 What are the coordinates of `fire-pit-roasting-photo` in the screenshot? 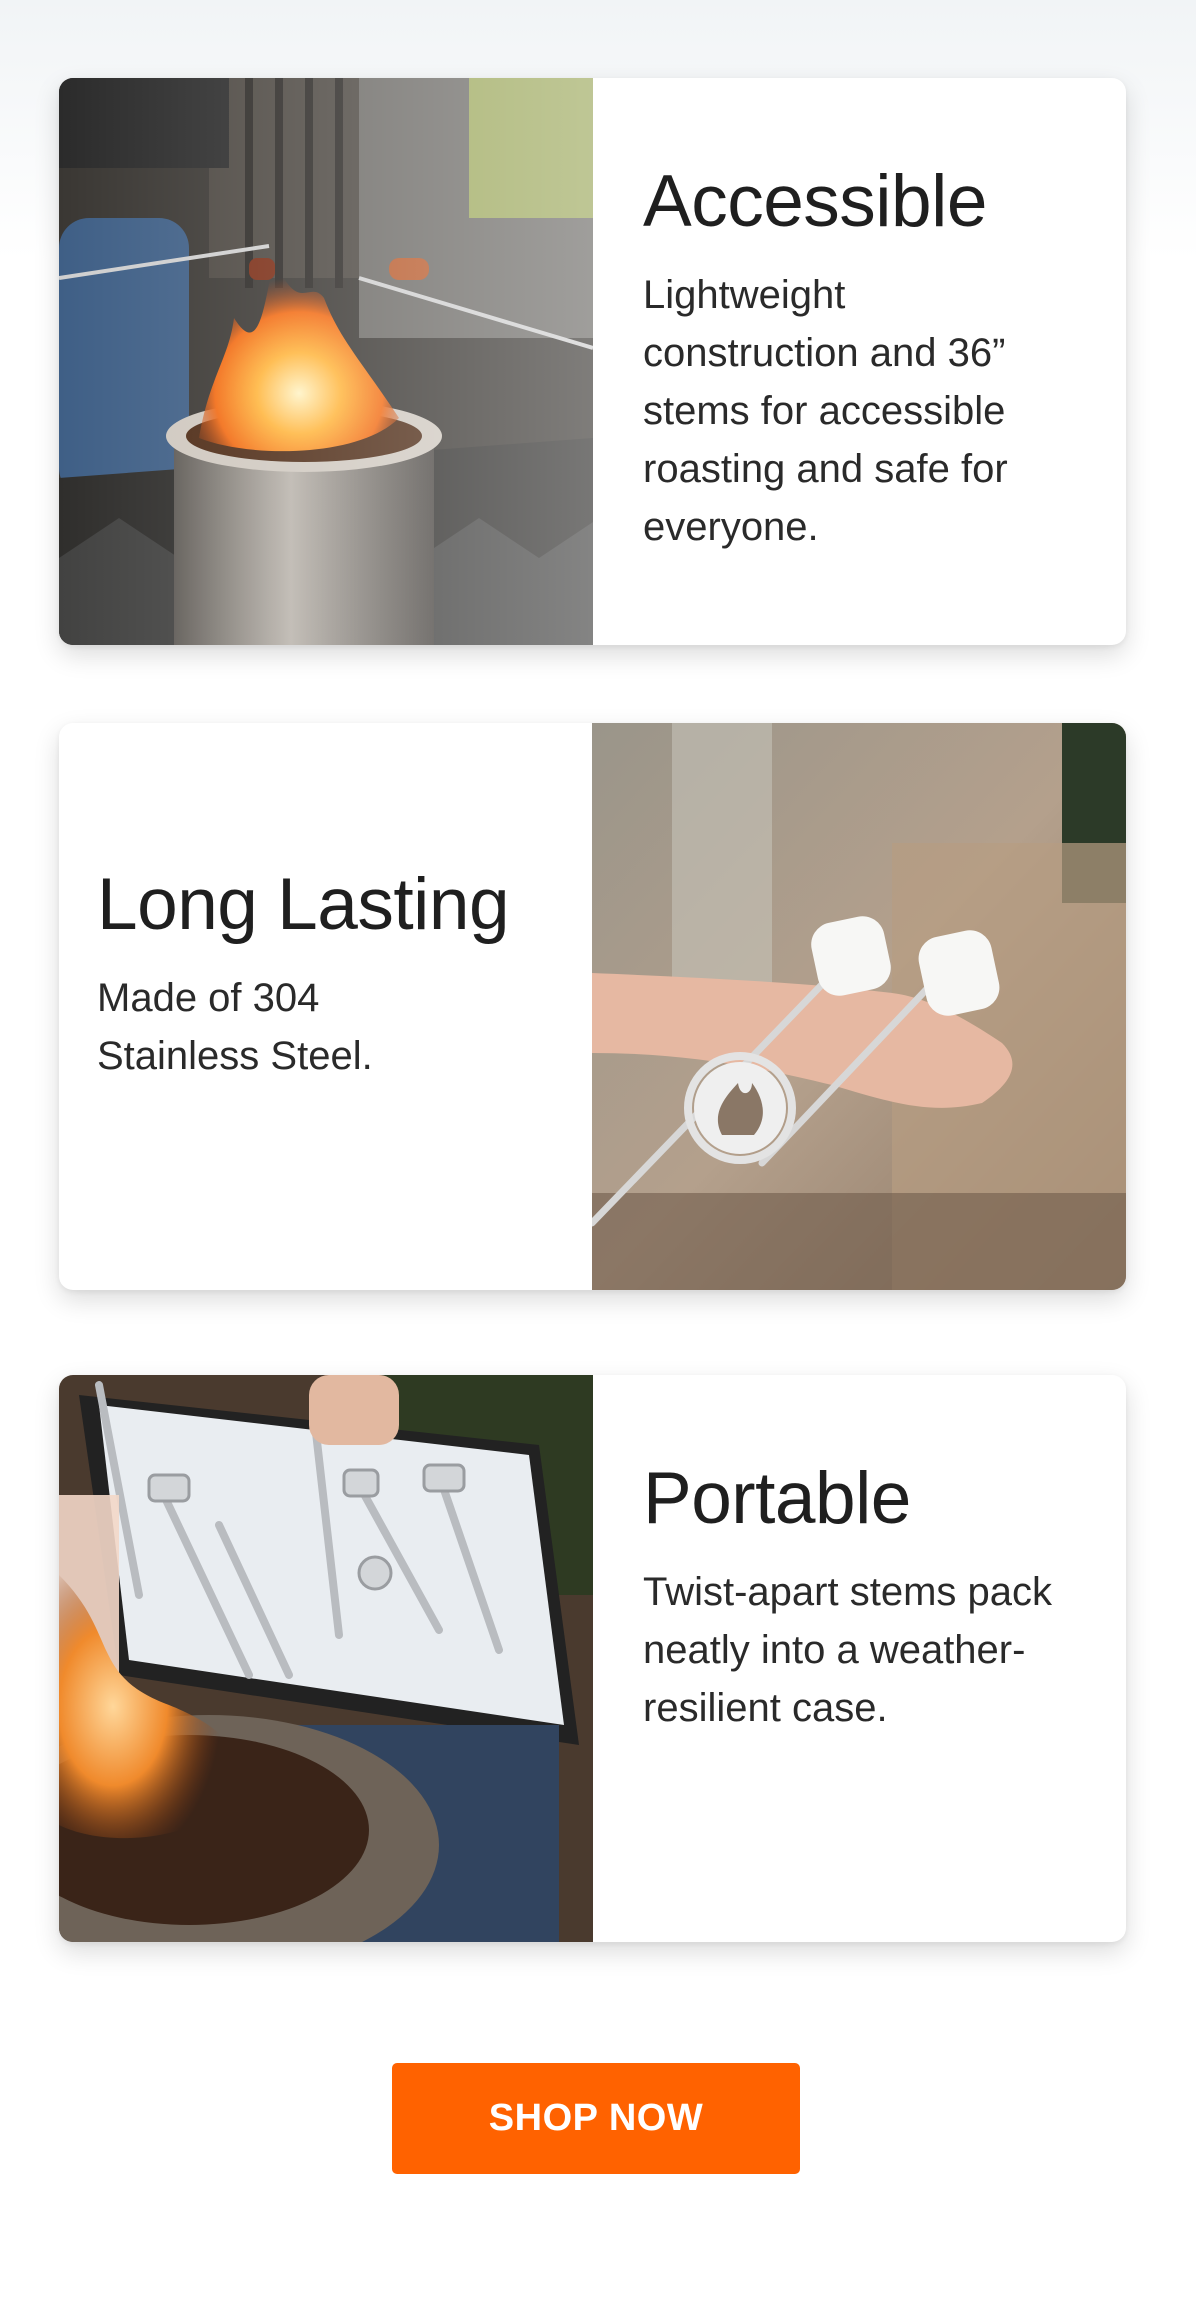 It's located at (326, 361).